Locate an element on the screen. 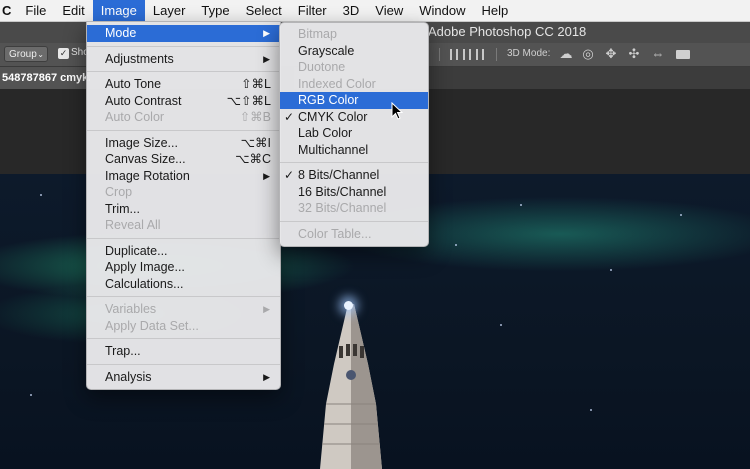 This screenshot has height=469, width=750. auto-select-dropdown: Group ⌄ is located at coordinates (26, 54).